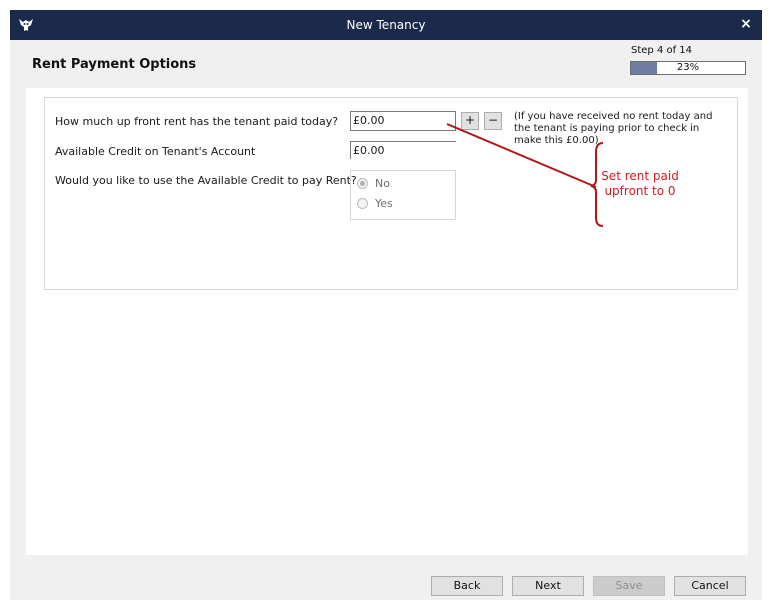 This screenshot has width=774, height=600. What do you see at coordinates (662, 50) in the screenshot?
I see `step-label: Step 4 of 14` at bounding box center [662, 50].